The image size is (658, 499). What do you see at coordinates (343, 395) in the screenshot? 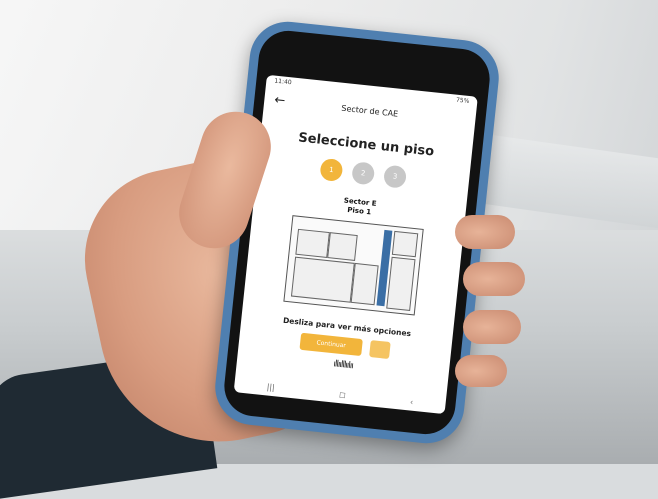
I see `nav-home-icon: ◻` at bounding box center [343, 395].